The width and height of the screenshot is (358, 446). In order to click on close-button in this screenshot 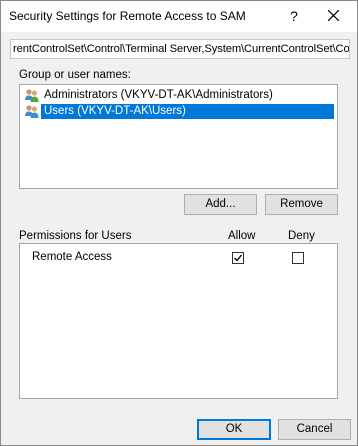, I will do `click(334, 16)`.